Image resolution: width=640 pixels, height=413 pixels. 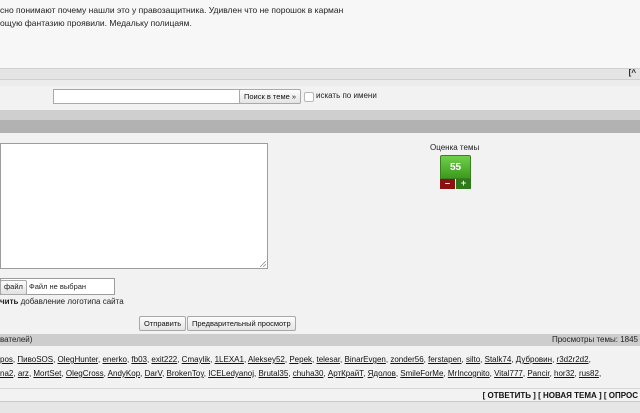 What do you see at coordinates (444, 359) in the screenshot?
I see `user-link: ferstapen` at bounding box center [444, 359].